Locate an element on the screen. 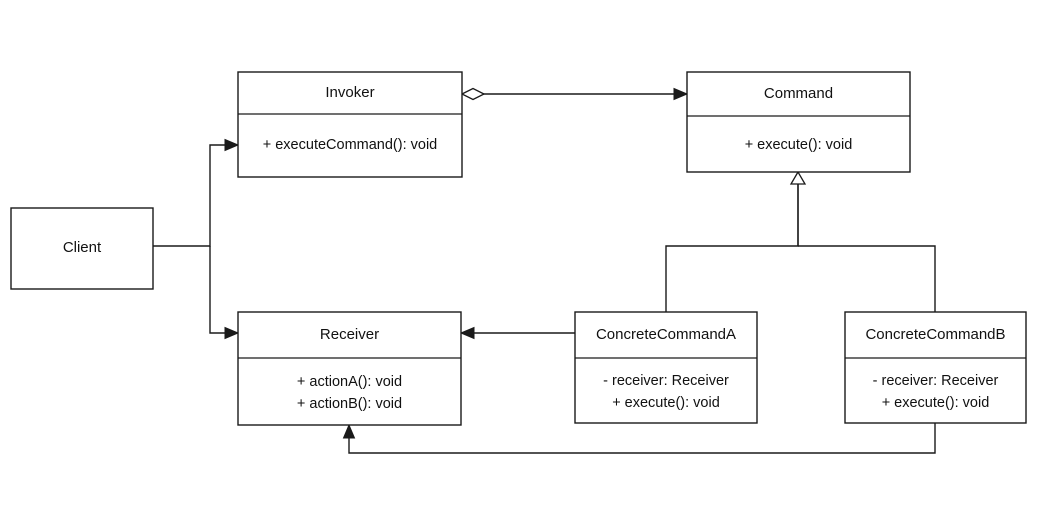 The width and height of the screenshot is (1038, 523). class-name-label: Invoker is located at coordinates (349, 92).